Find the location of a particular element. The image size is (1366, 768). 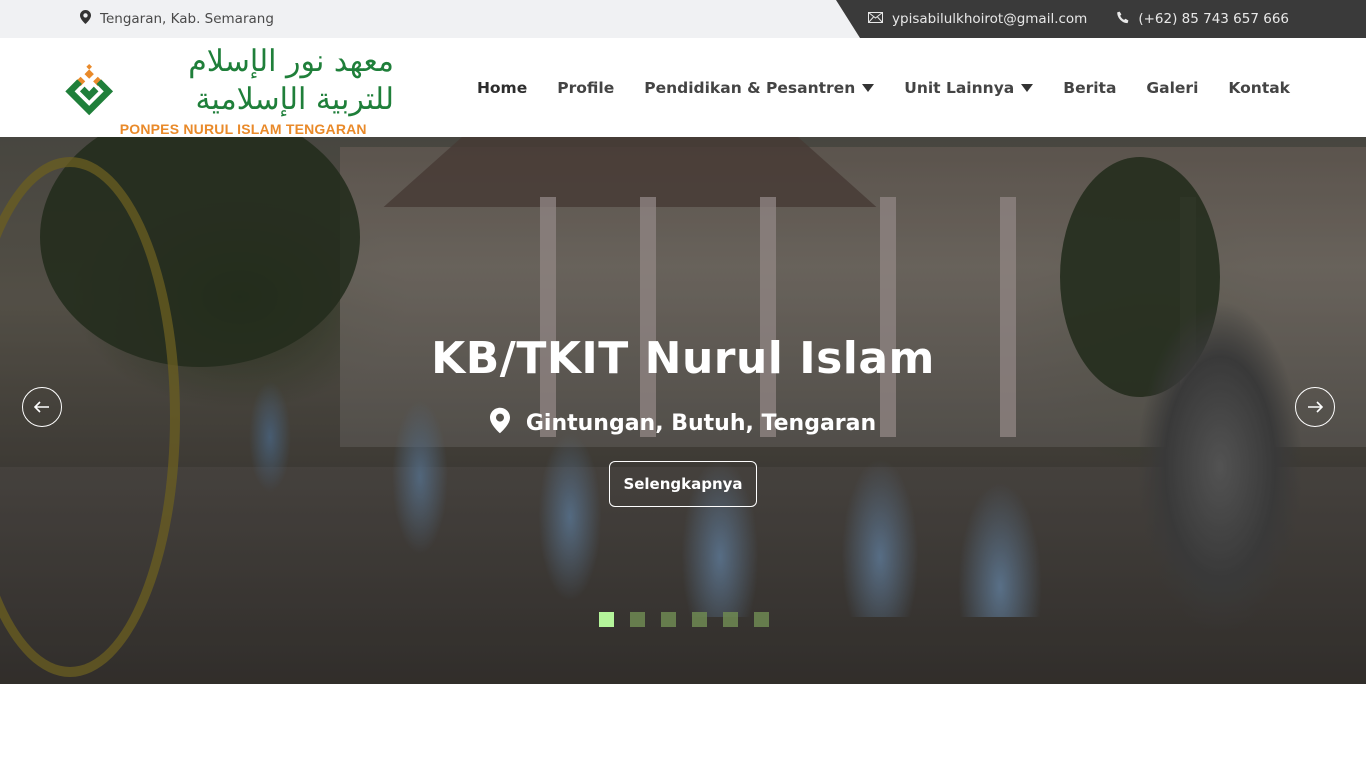

nav-berita: Berita is located at coordinates (1089, 88).